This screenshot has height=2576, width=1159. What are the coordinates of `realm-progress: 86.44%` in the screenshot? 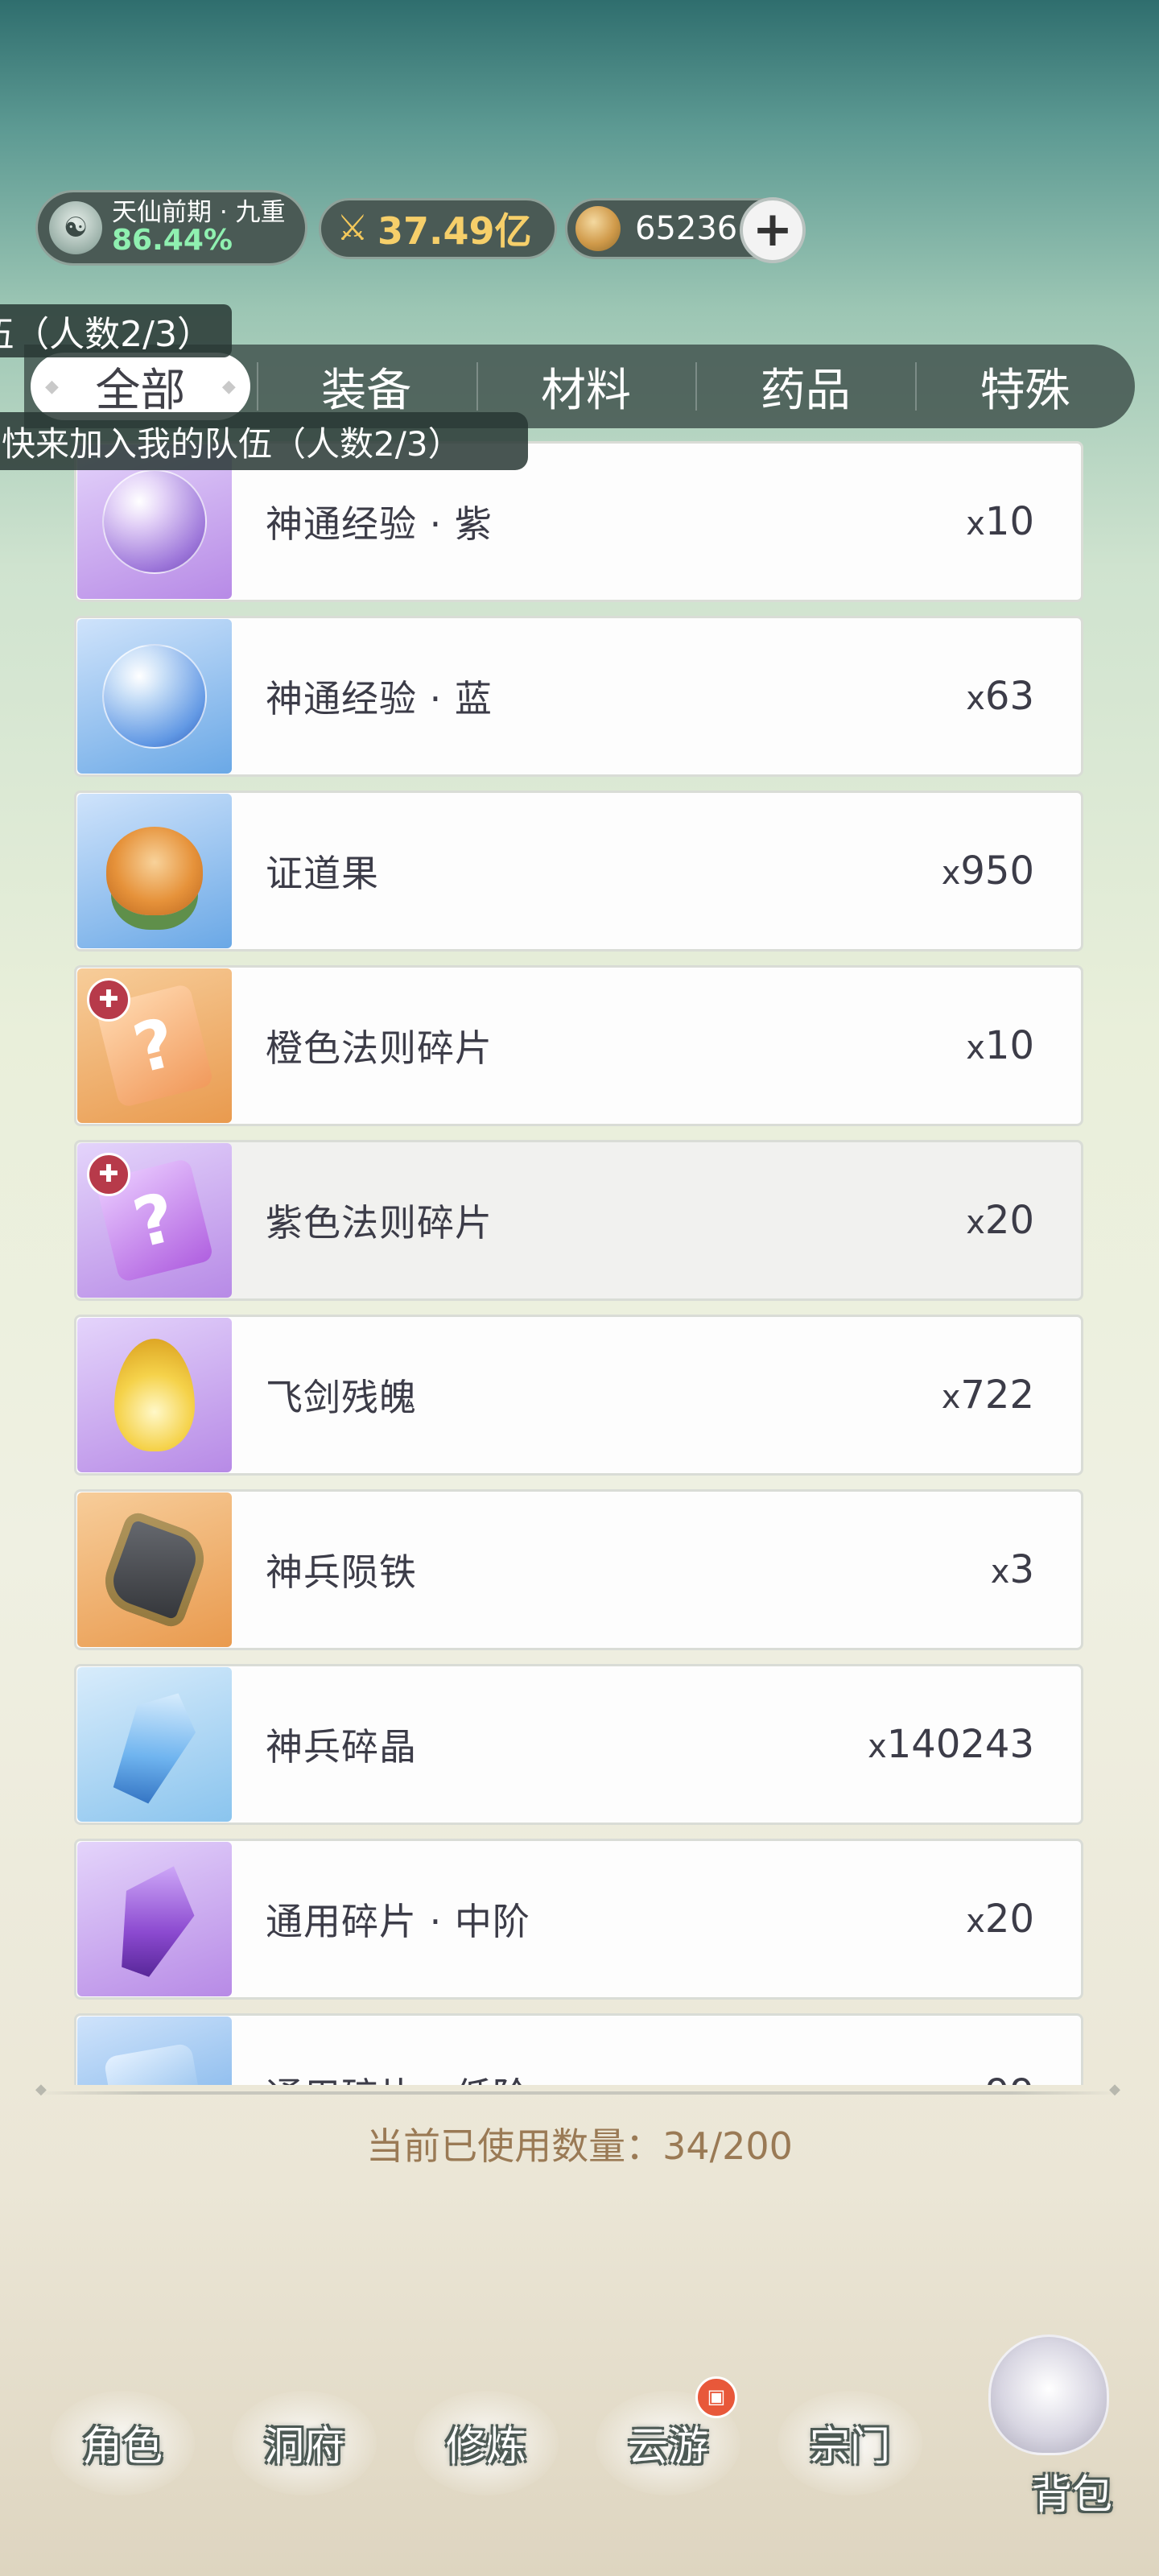 It's located at (172, 241).